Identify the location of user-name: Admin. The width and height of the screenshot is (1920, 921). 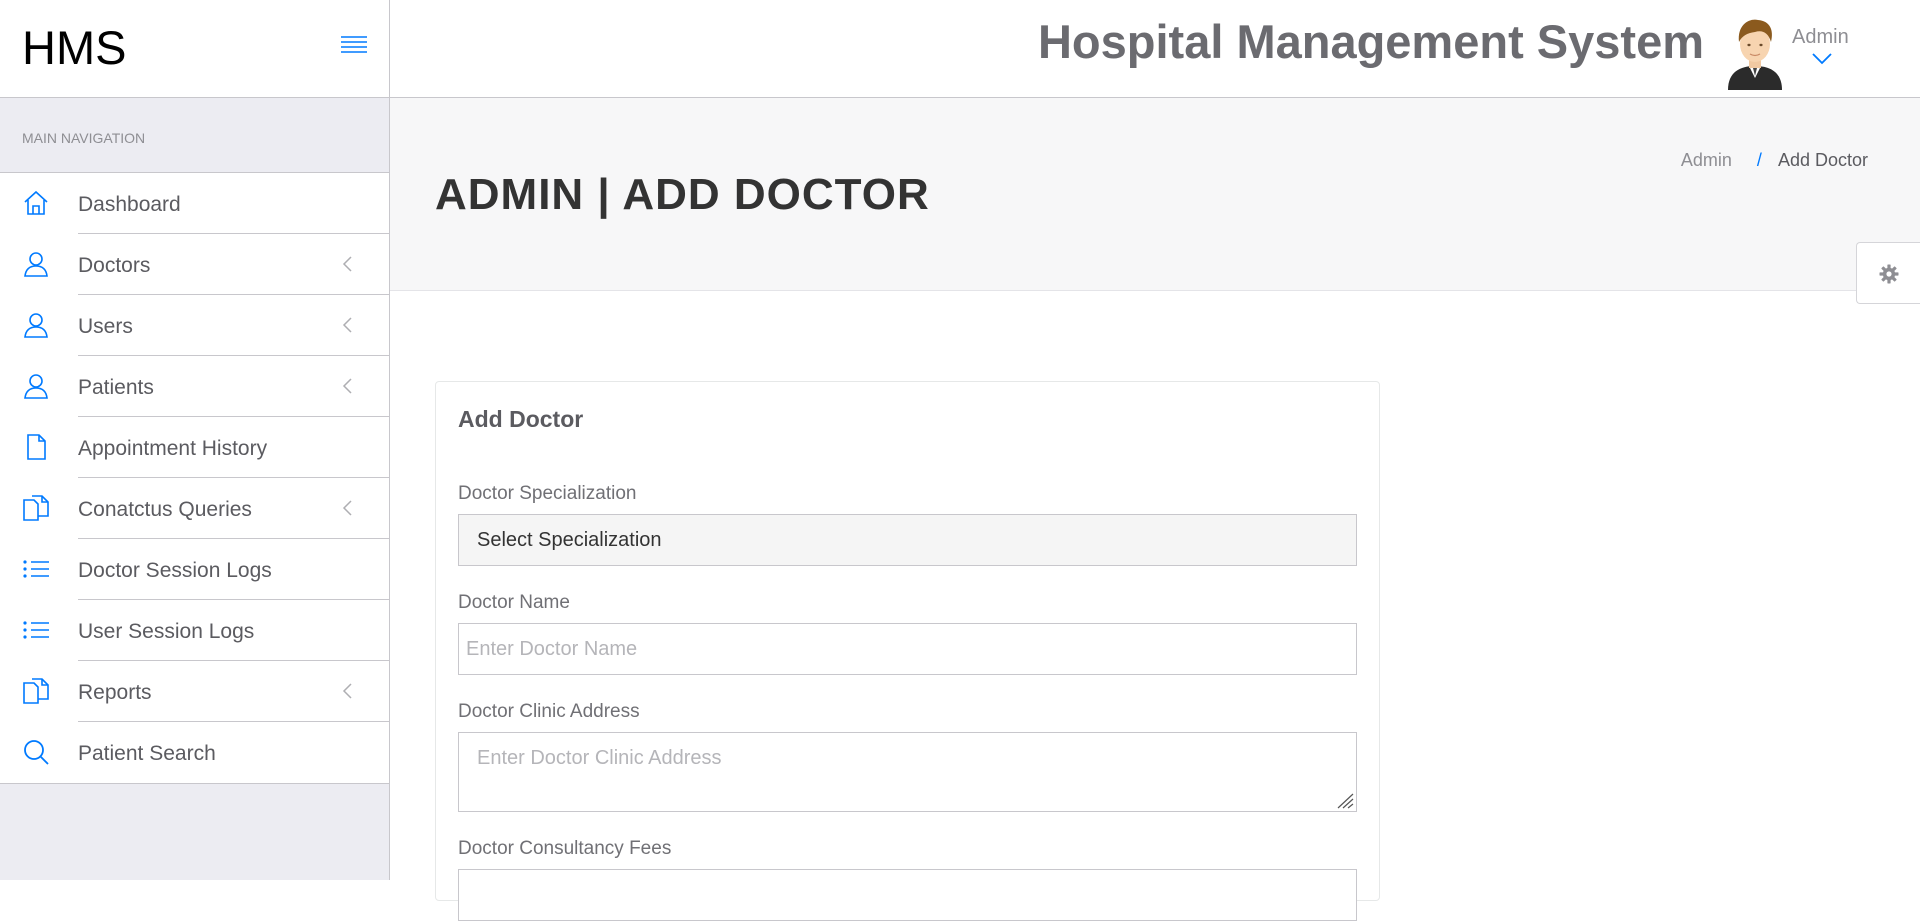
(1820, 37).